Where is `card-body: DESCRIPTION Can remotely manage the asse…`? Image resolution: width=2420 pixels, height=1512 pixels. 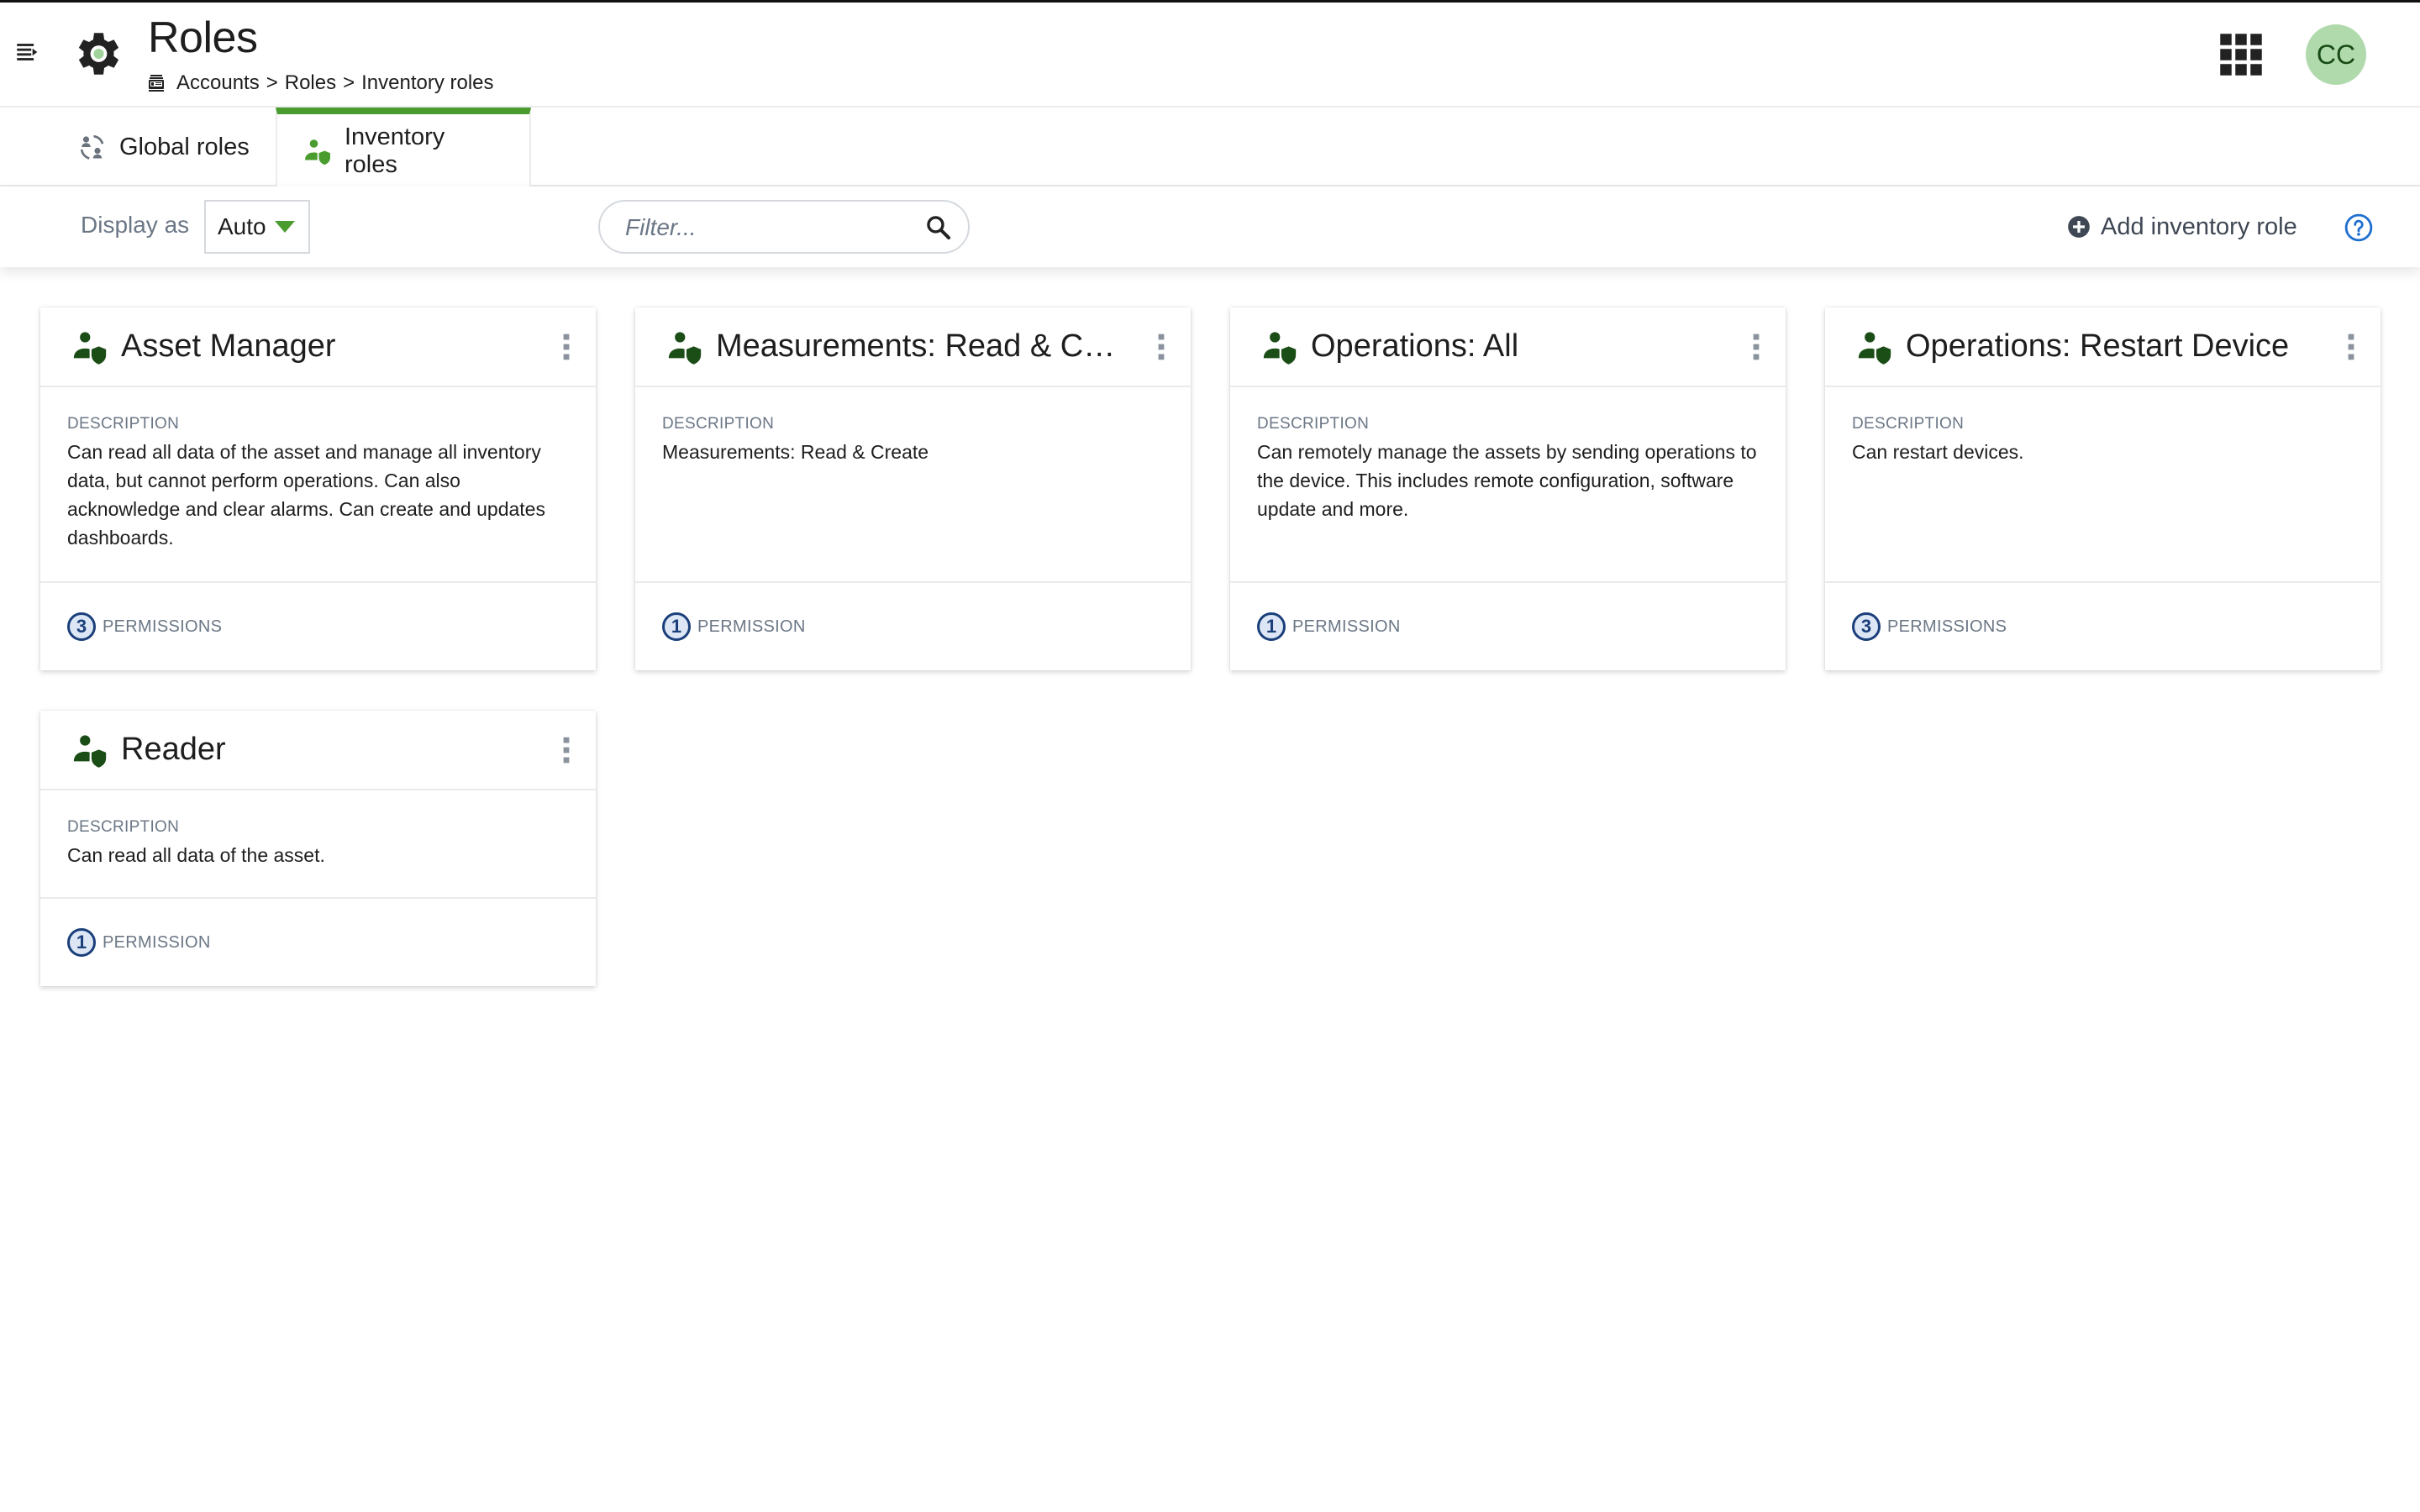 card-body: DESCRIPTION Can remotely manage the asse… is located at coordinates (1508, 485).